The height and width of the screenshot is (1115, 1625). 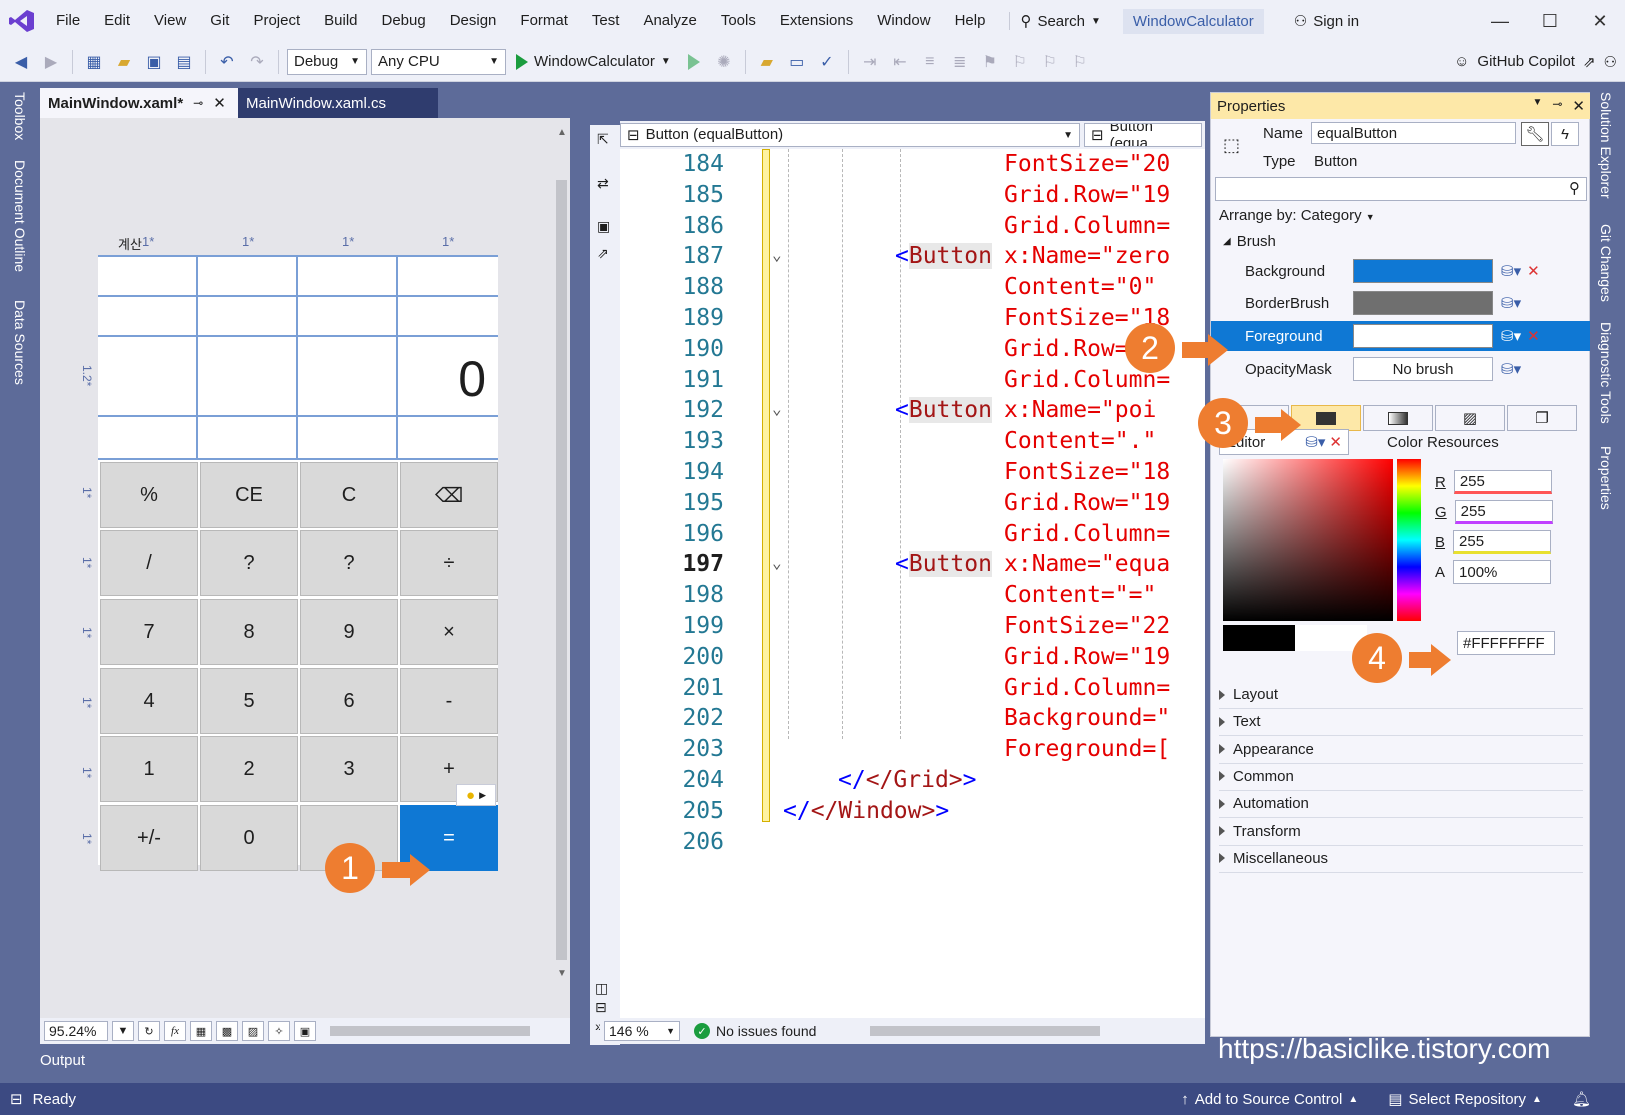 I want to click on menu-item-analyze: Analyze, so click(x=669, y=21).